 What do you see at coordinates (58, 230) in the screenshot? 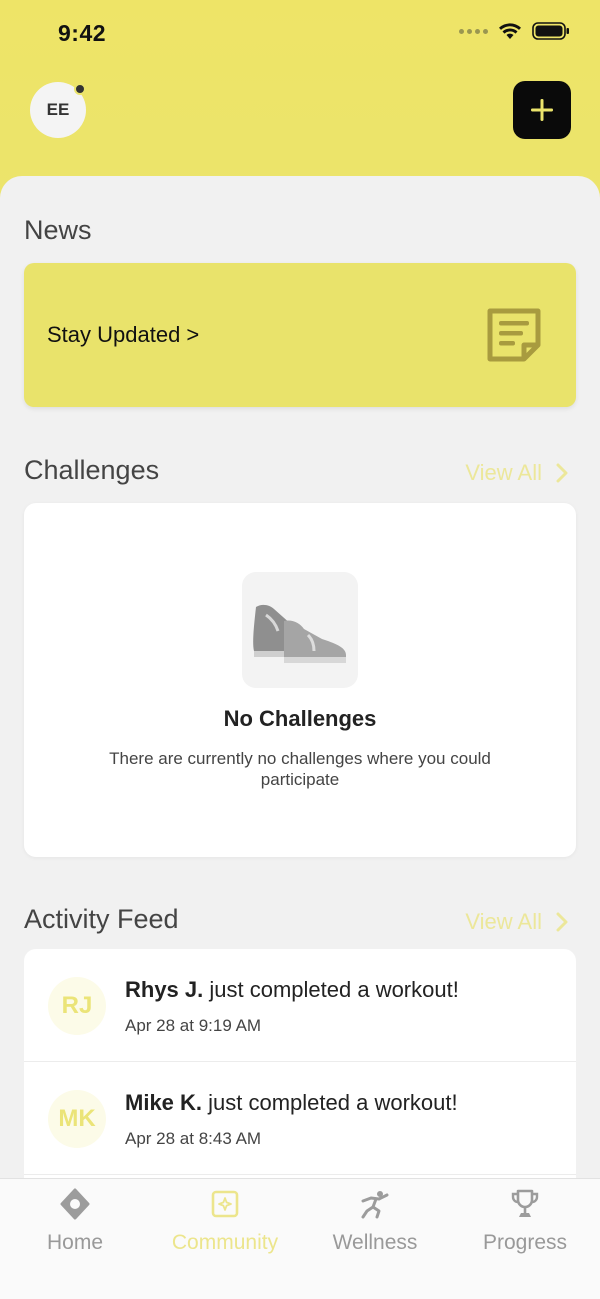
I see `news-section-title: News` at bounding box center [58, 230].